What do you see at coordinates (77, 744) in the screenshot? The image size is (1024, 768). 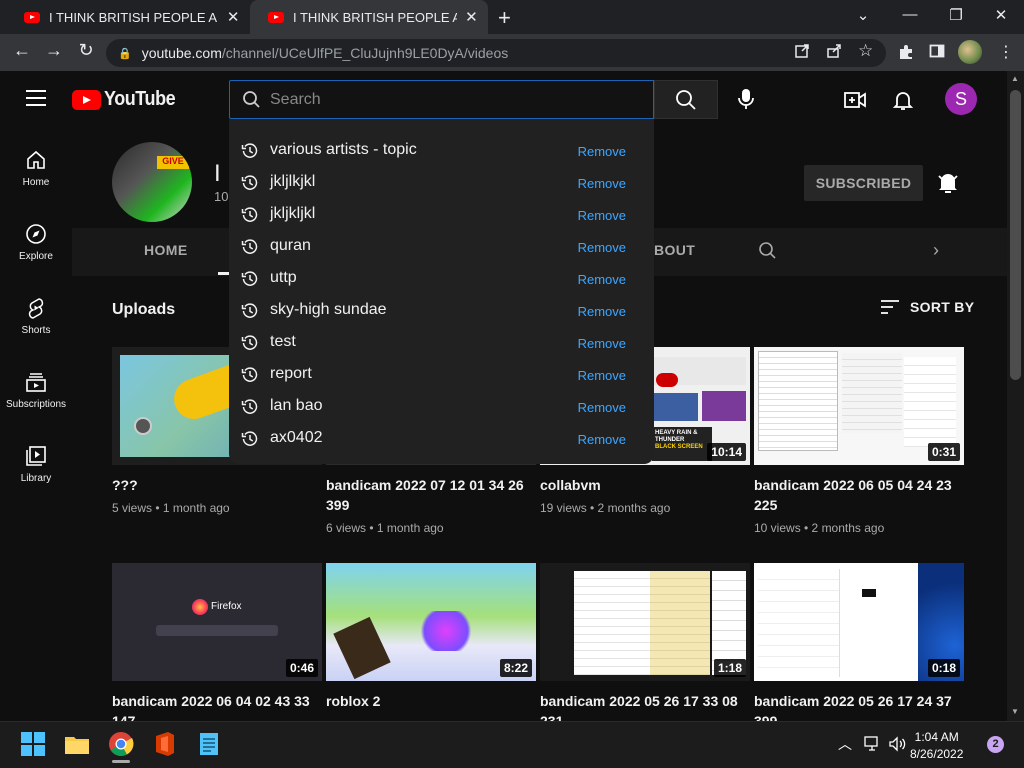 I see `file-explorer-icon` at bounding box center [77, 744].